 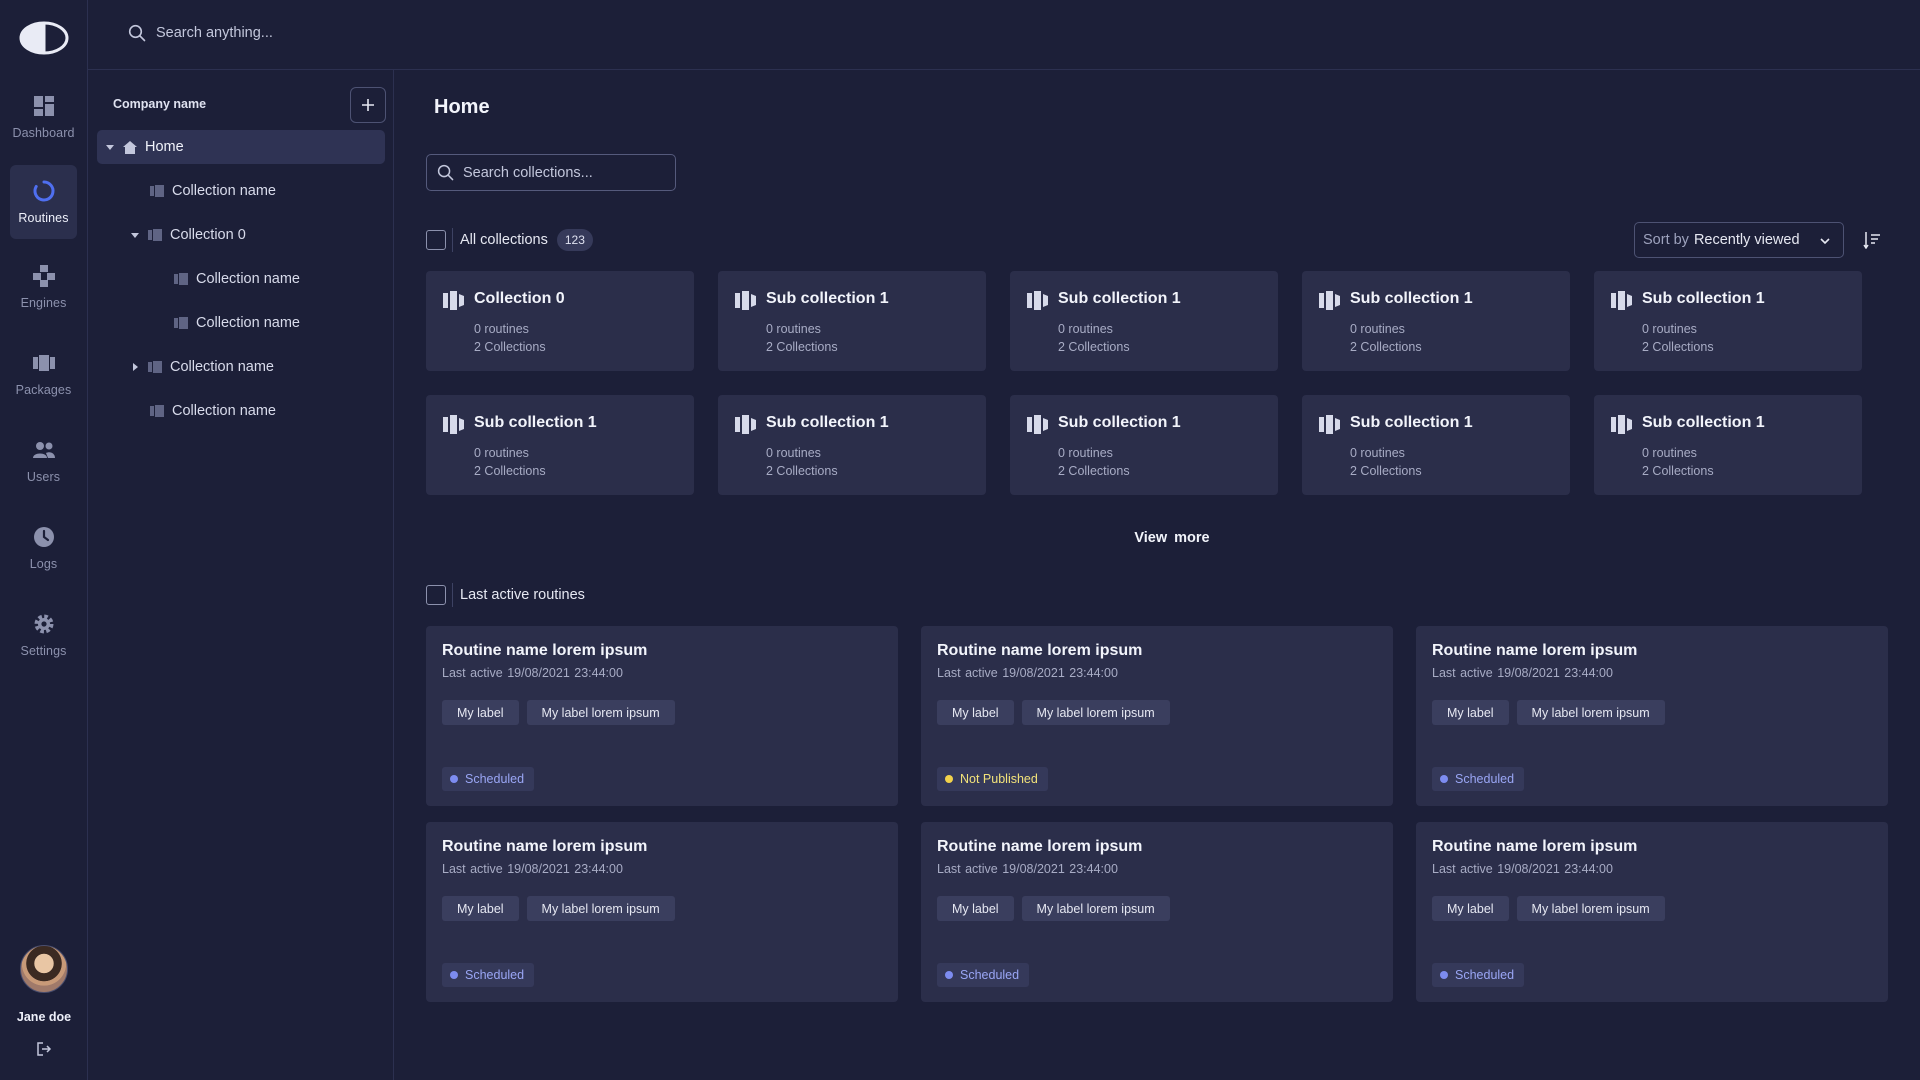 I want to click on nav-label: Users, so click(x=43, y=477).